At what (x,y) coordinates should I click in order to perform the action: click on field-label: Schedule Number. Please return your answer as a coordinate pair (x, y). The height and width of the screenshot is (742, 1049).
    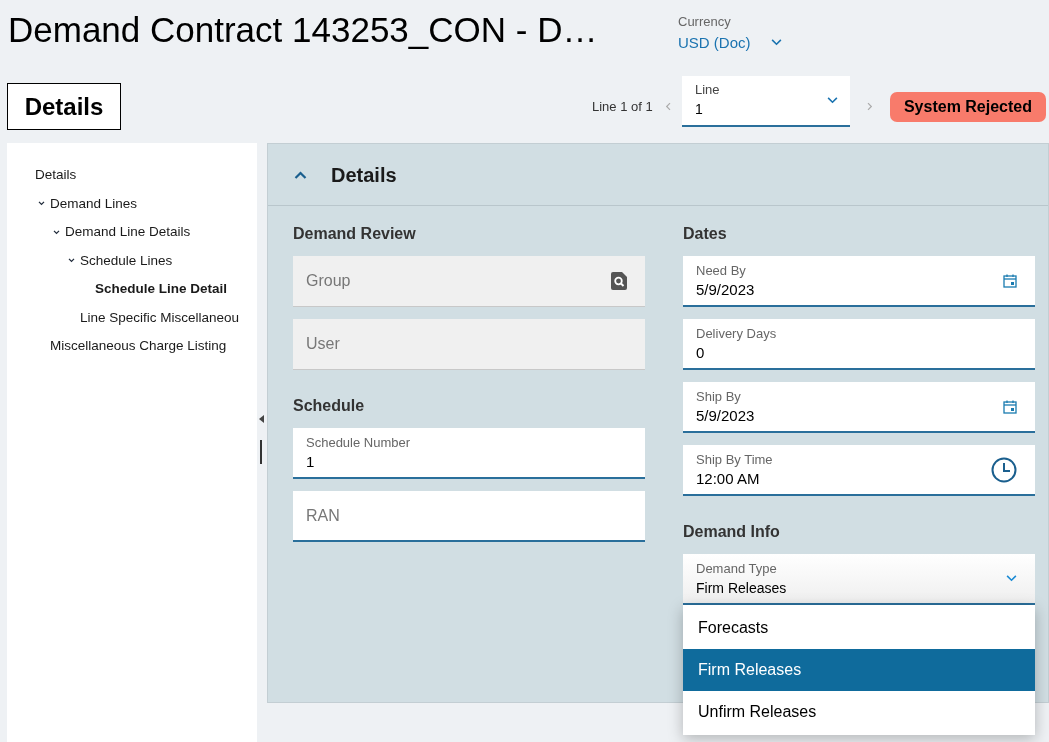
    Looking at the image, I should click on (359, 442).